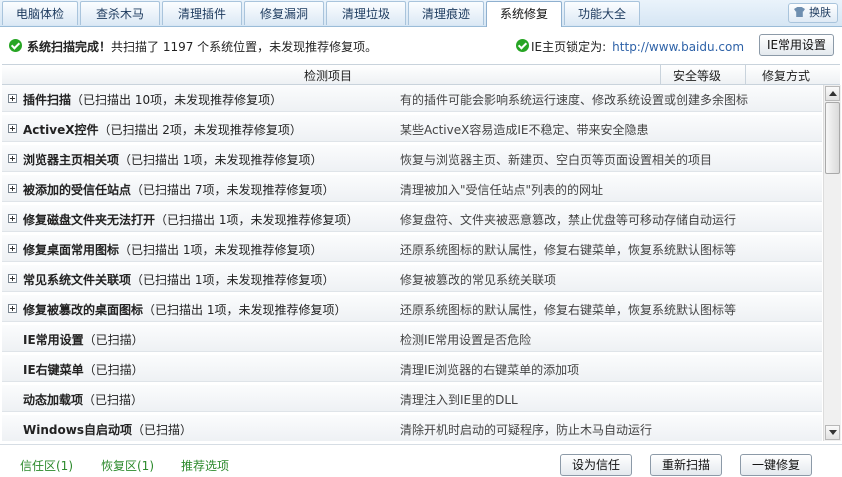  I want to click on tab-system-repair: 系统修复, so click(524, 14).